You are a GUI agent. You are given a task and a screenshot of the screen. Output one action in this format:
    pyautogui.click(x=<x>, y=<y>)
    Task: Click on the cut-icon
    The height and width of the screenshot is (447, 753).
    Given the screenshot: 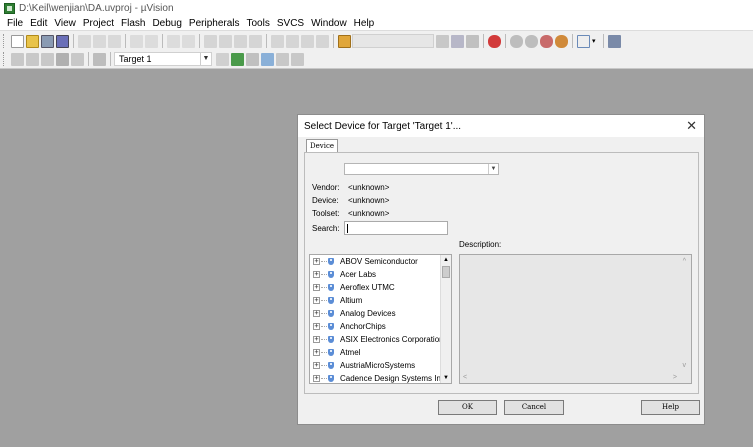 What is the action you would take?
    pyautogui.click(x=84, y=41)
    